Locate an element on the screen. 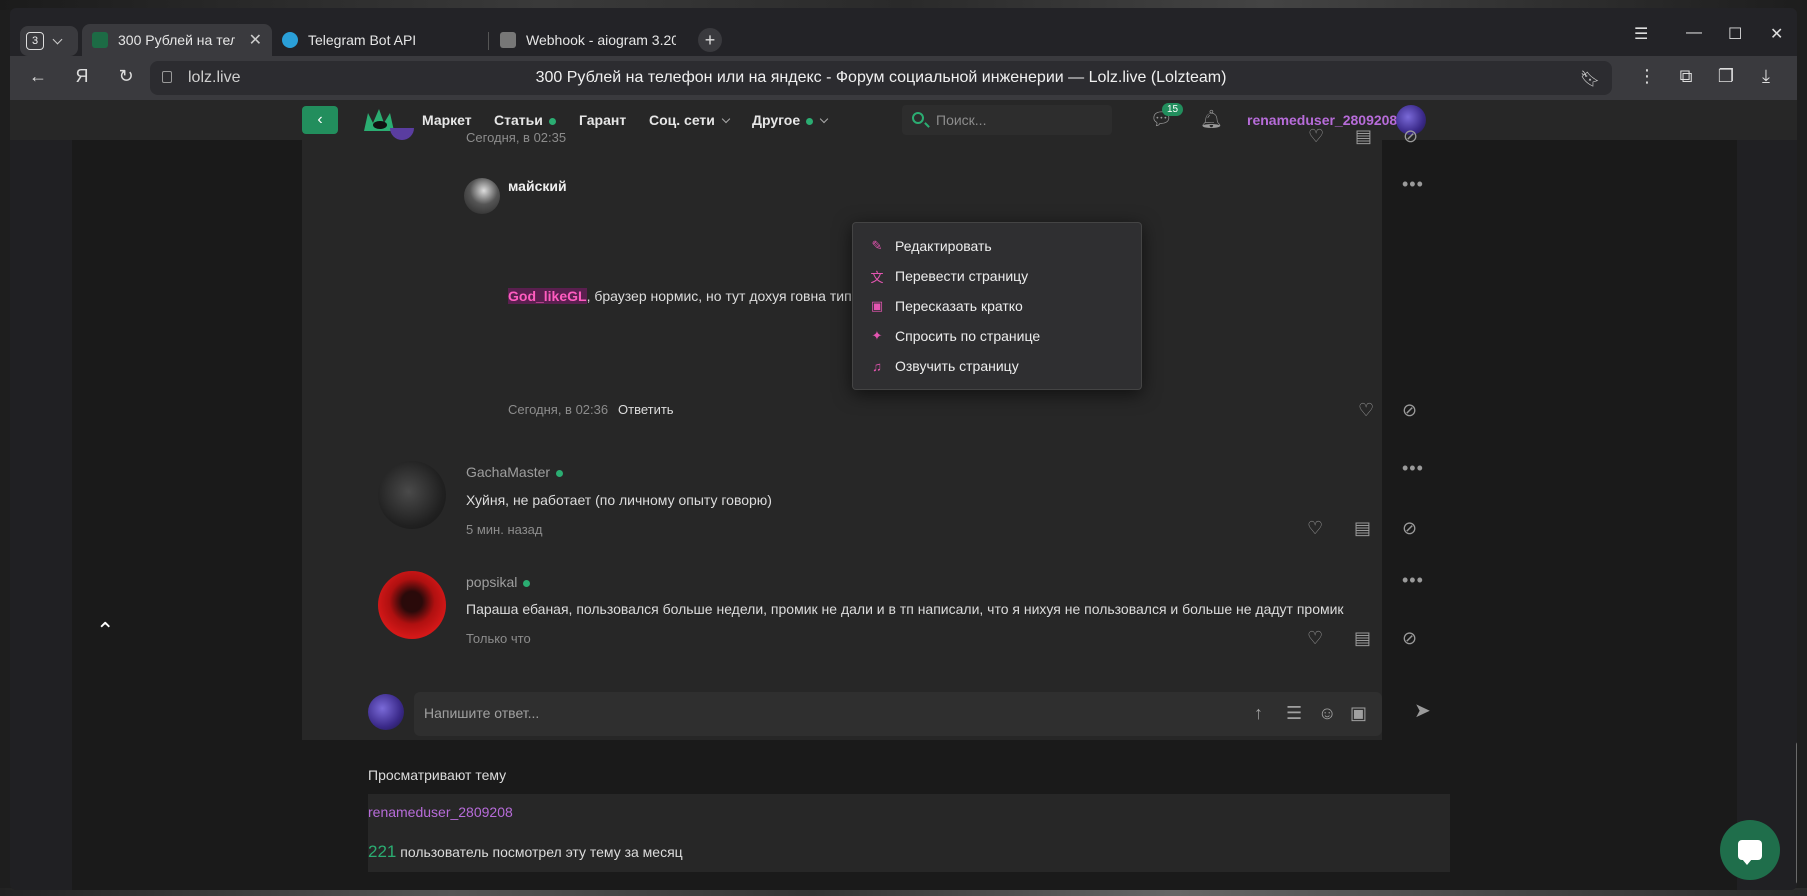  download-icon: ⤓ is located at coordinates (1766, 76).